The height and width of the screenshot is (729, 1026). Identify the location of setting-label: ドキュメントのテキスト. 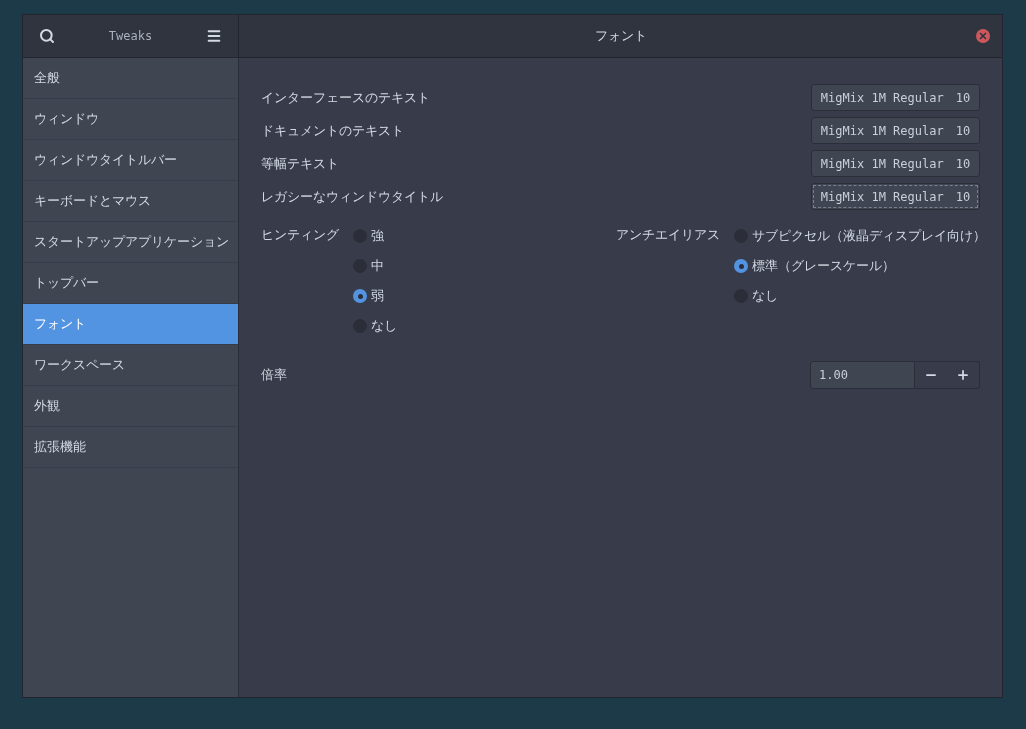
(332, 130).